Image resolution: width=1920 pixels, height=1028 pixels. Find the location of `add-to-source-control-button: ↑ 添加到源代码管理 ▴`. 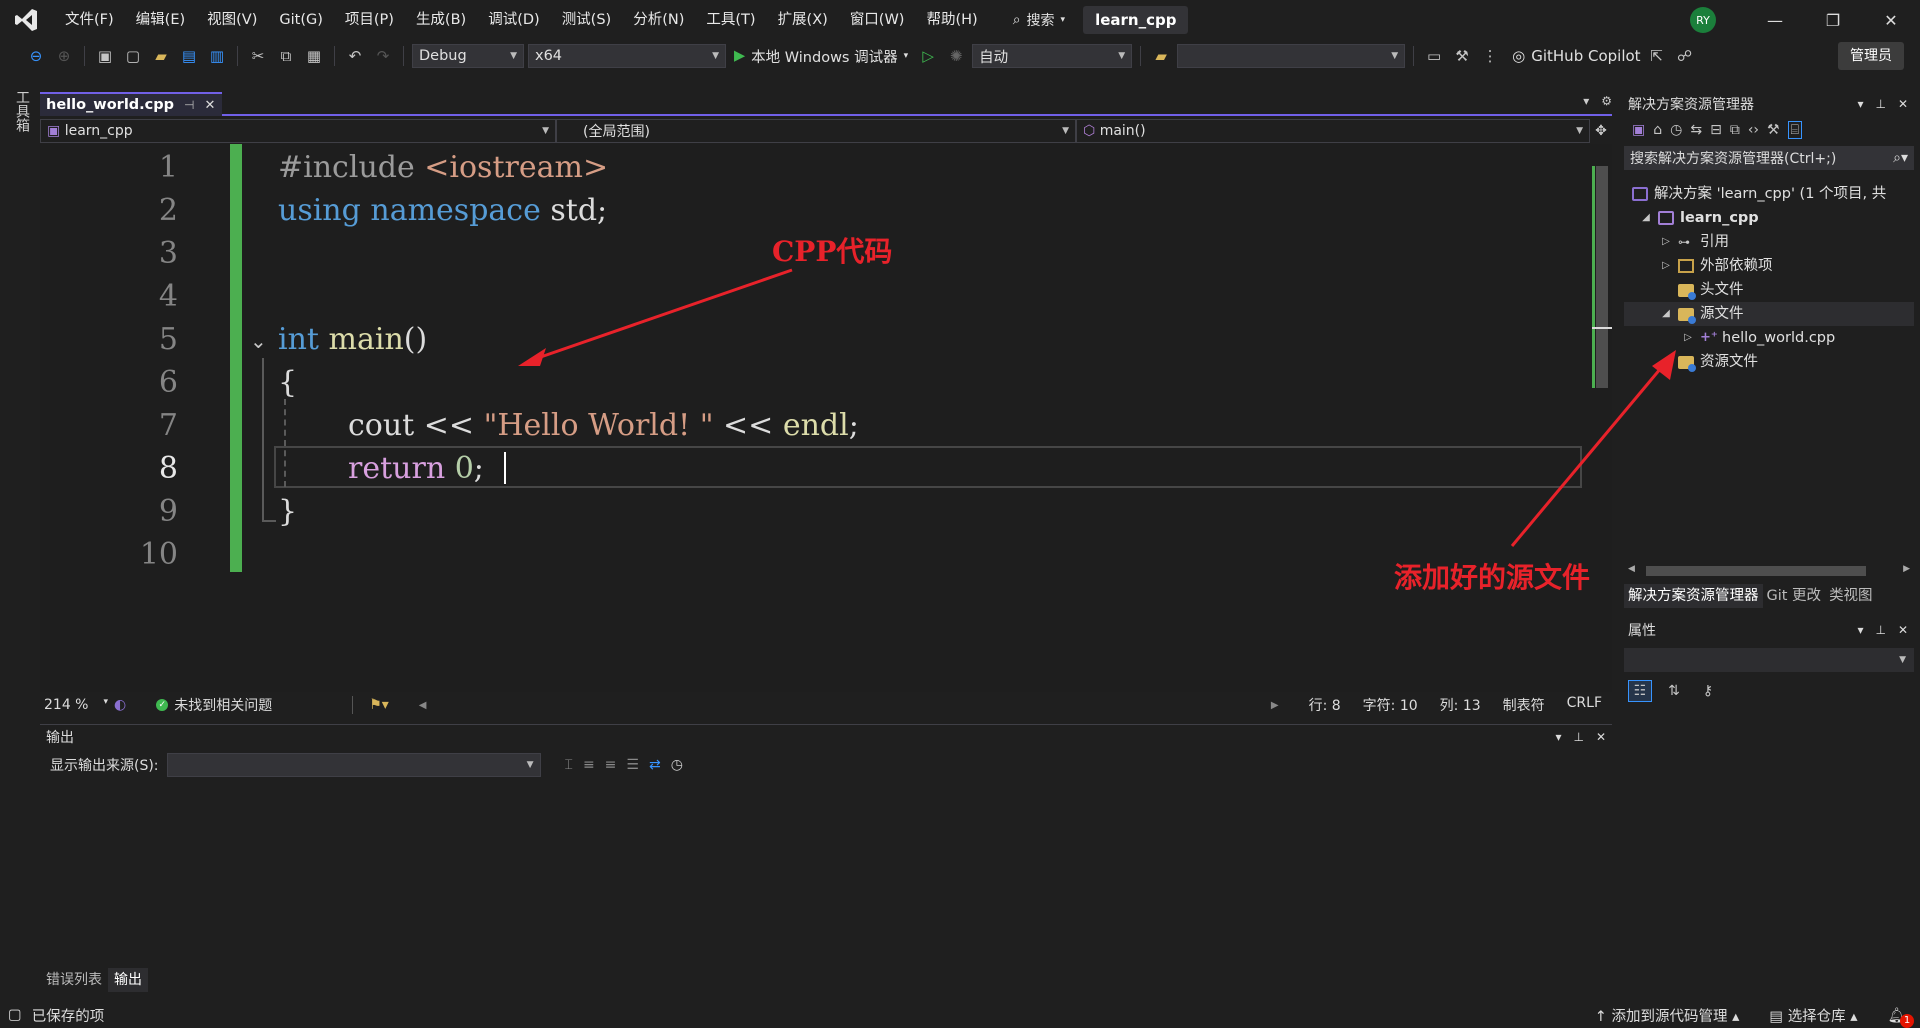

add-to-source-control-button: ↑ 添加到源代码管理 ▴ is located at coordinates (1667, 1015).